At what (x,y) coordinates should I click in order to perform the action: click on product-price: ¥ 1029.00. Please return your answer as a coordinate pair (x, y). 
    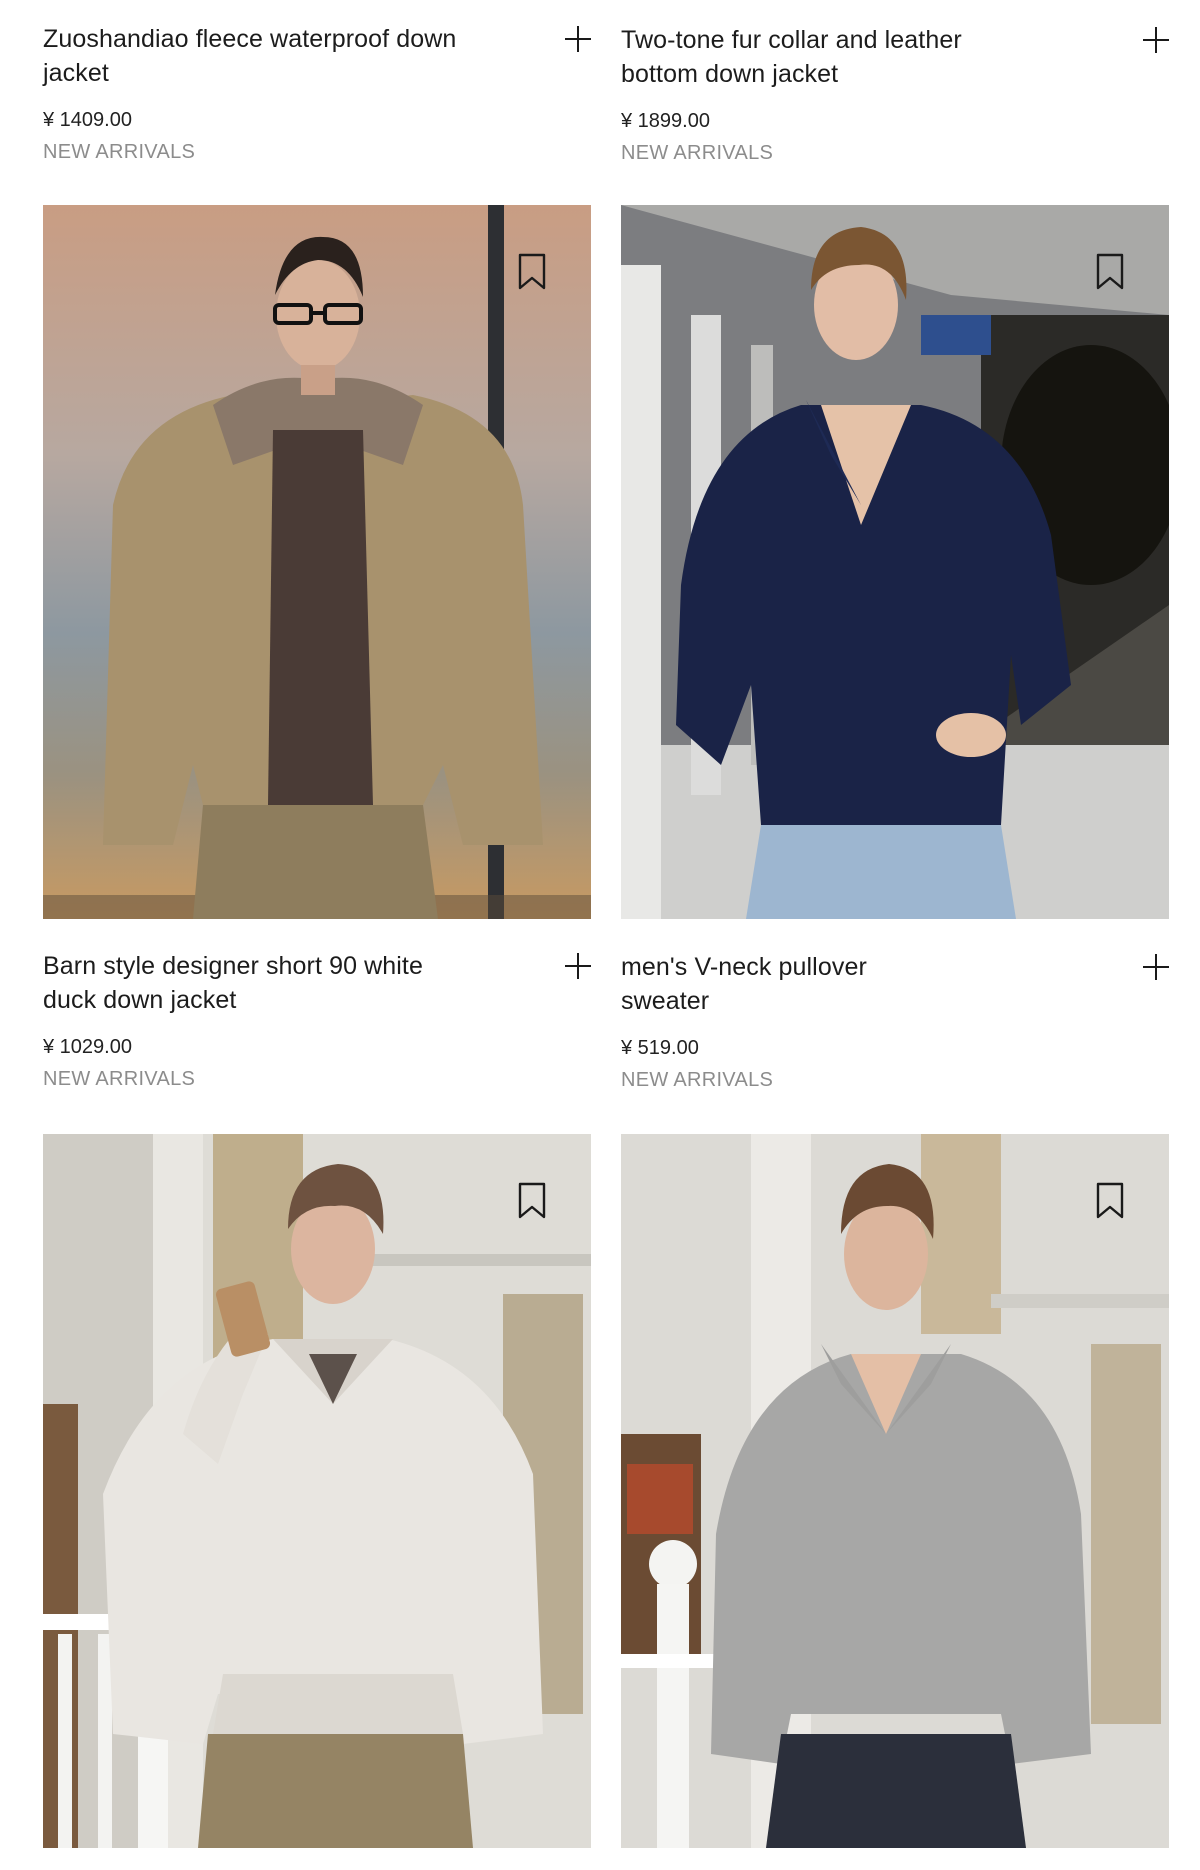
    Looking at the image, I should click on (87, 1047).